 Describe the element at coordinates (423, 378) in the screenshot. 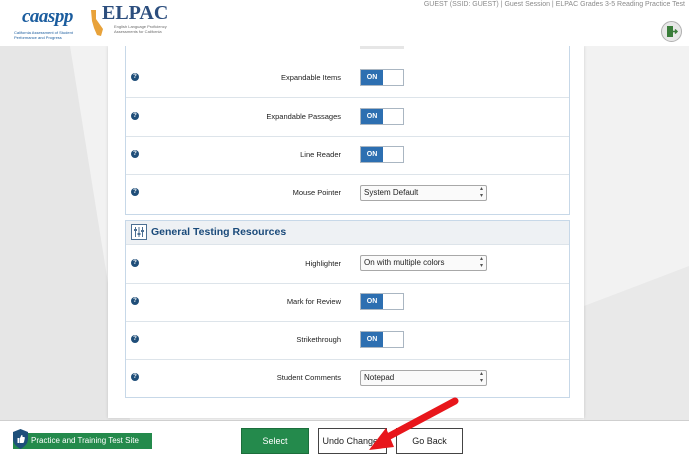

I see `student-comments-select: Notepad ▴ ▾` at that location.